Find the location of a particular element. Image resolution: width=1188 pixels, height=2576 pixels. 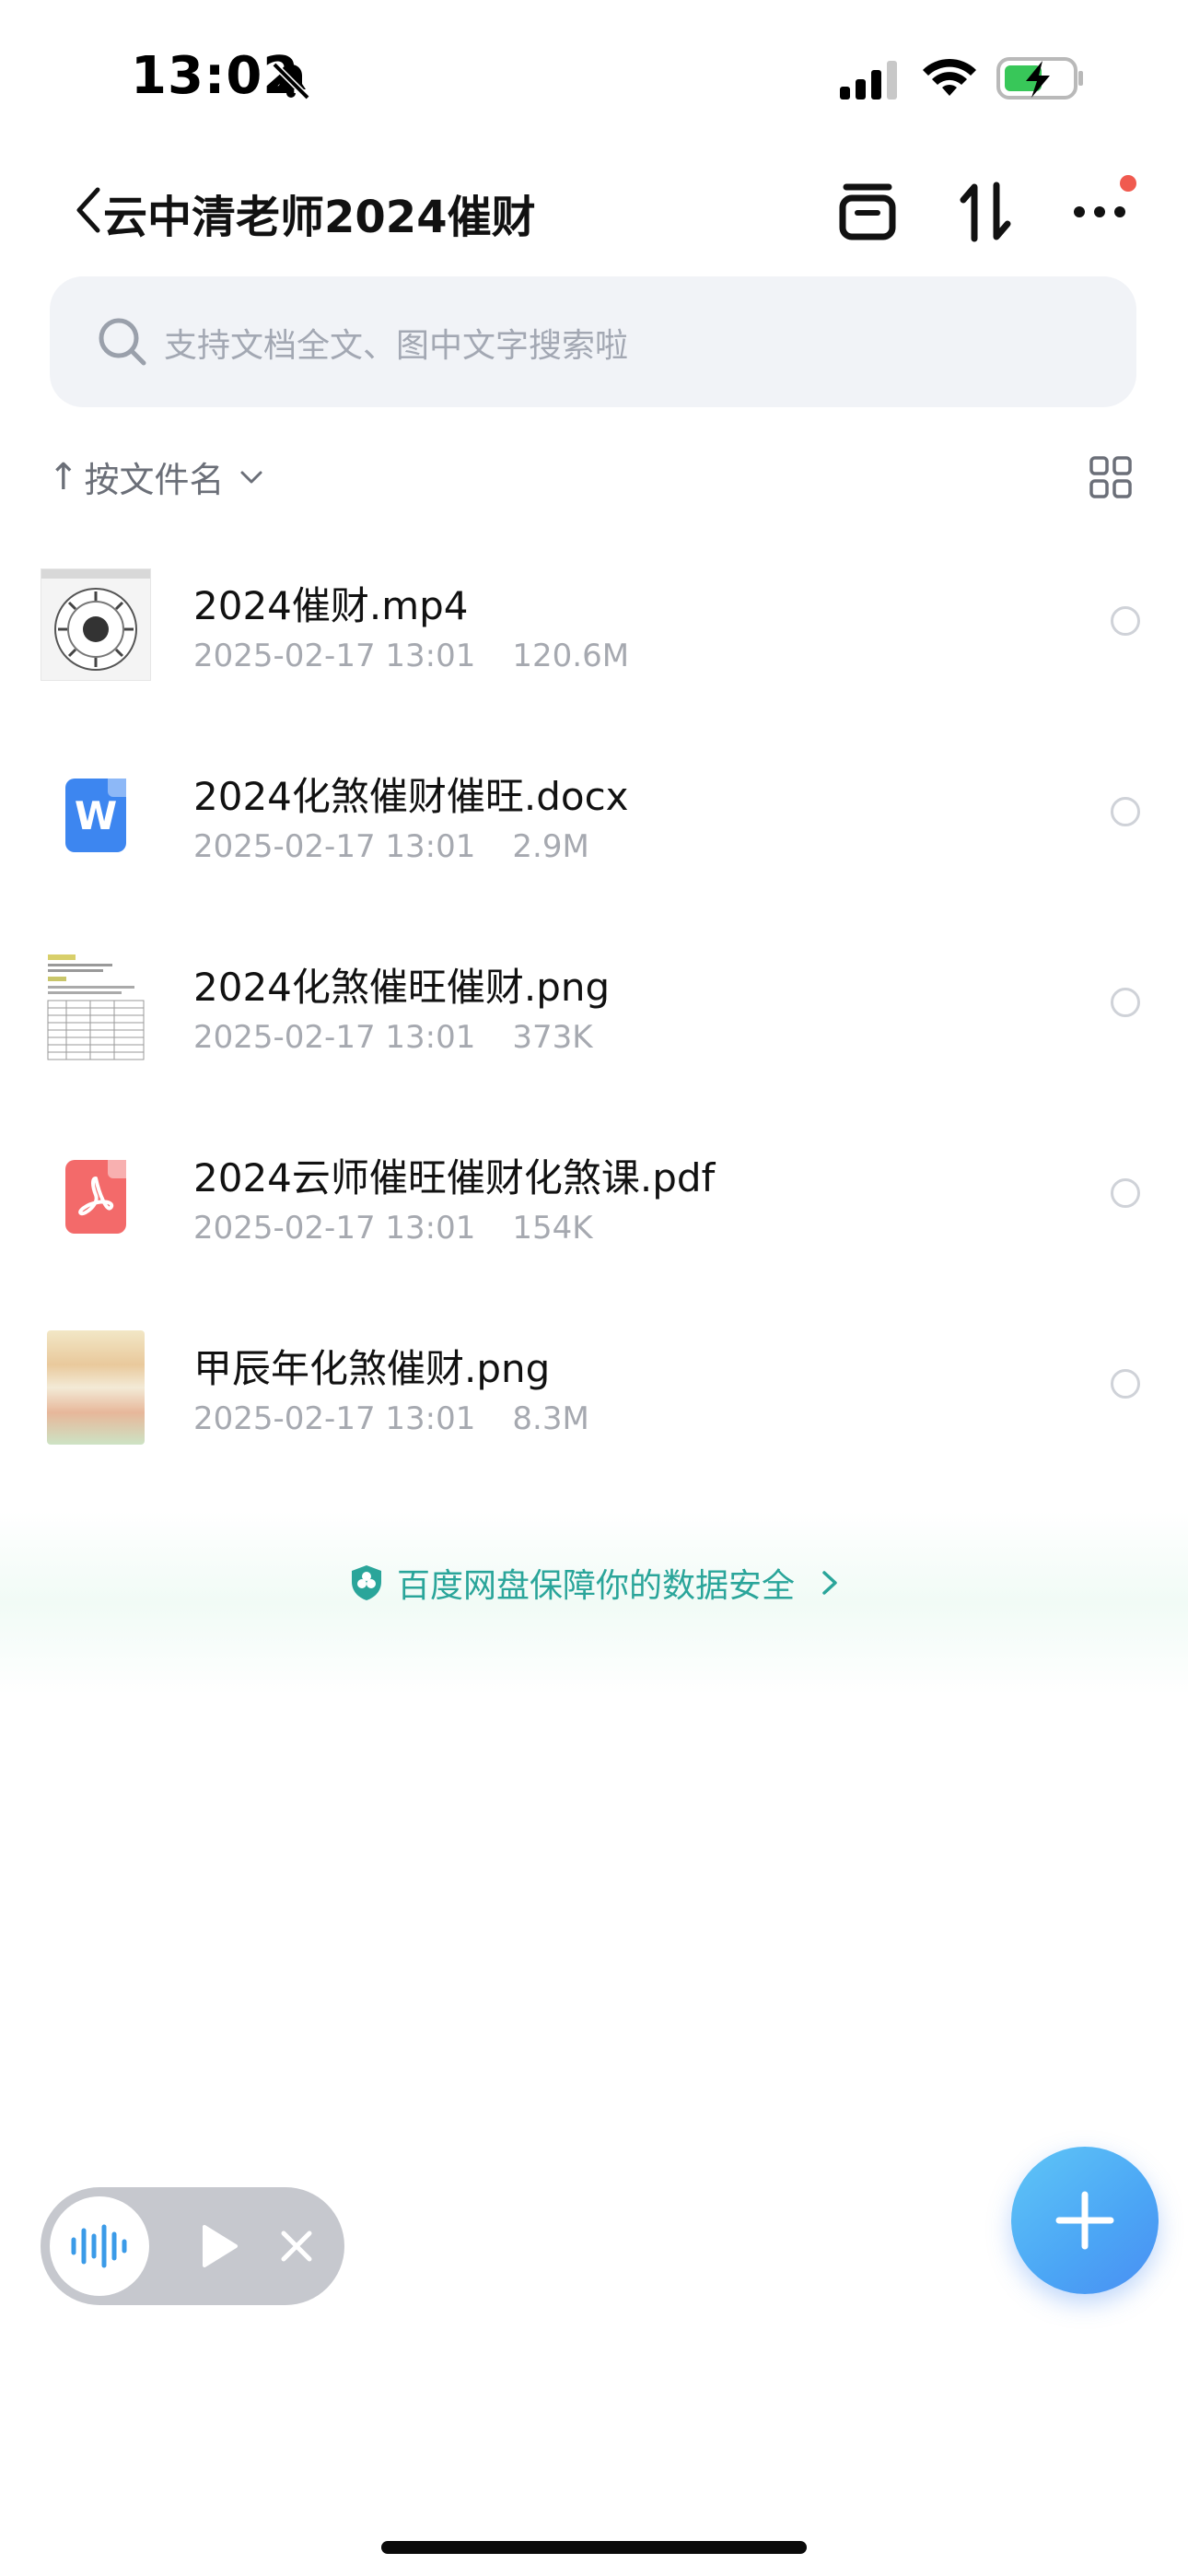

status-bar: 13:02 is located at coordinates (594, 78).